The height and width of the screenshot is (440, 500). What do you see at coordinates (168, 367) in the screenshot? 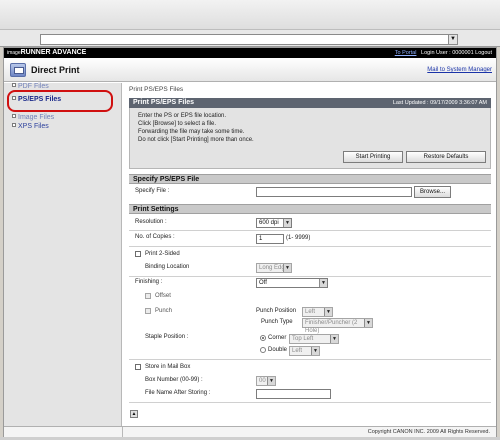
I see `store-in-mail-box-label: Store in Mail Box` at bounding box center [168, 367].